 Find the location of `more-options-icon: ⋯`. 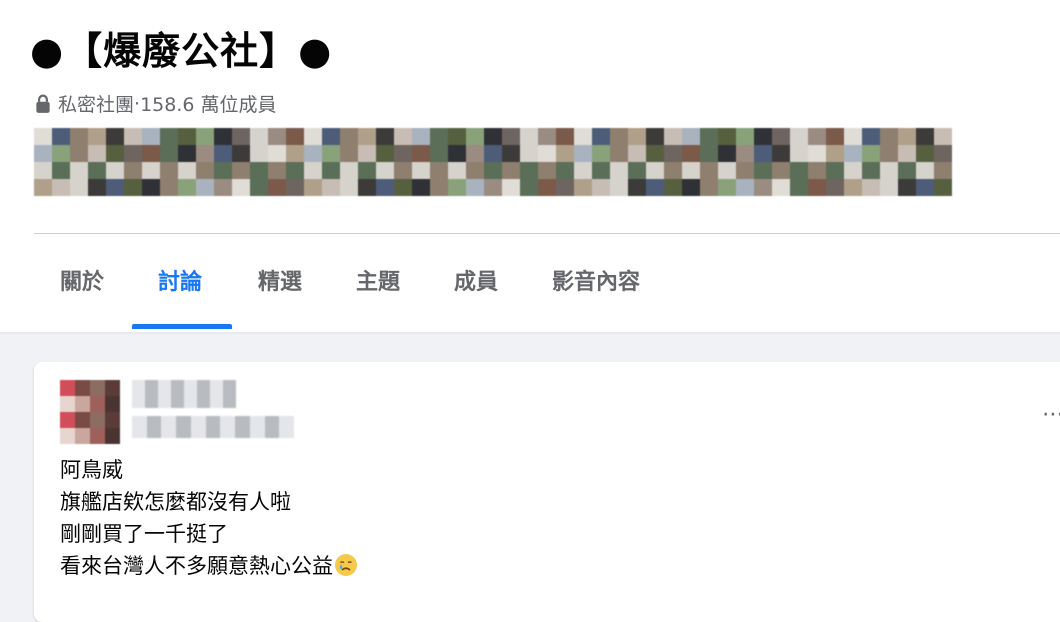

more-options-icon: ⋯ is located at coordinates (1051, 414).